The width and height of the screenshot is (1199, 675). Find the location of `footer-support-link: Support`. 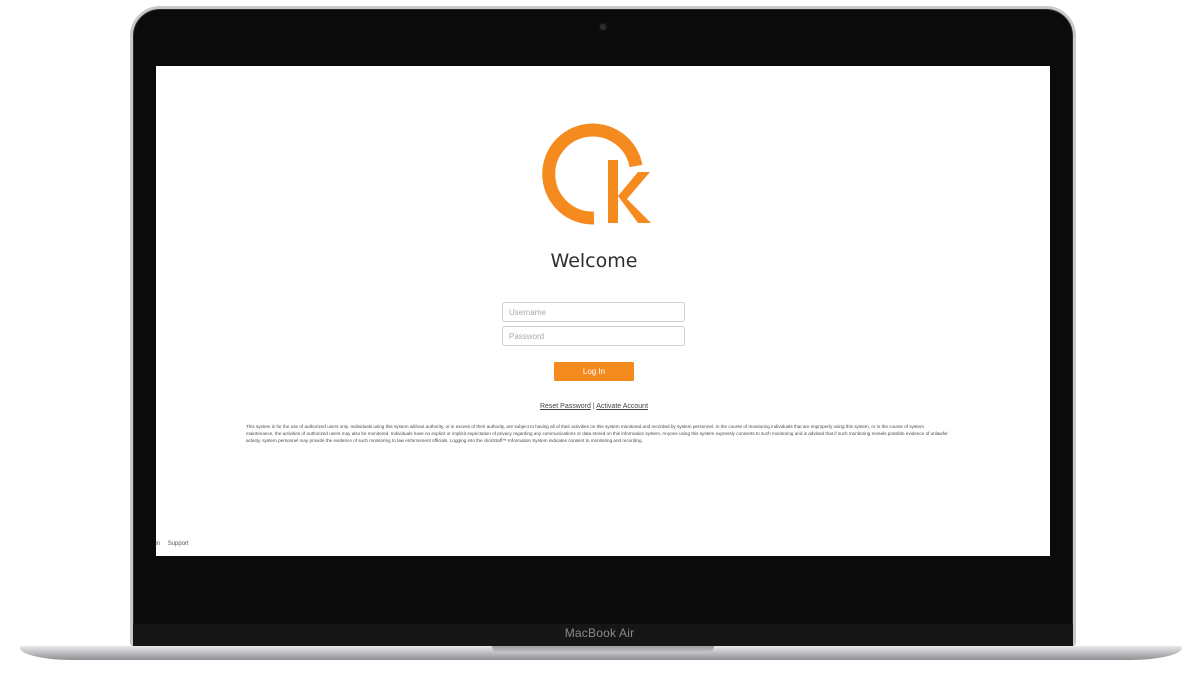

footer-support-link: Support is located at coordinates (178, 544).